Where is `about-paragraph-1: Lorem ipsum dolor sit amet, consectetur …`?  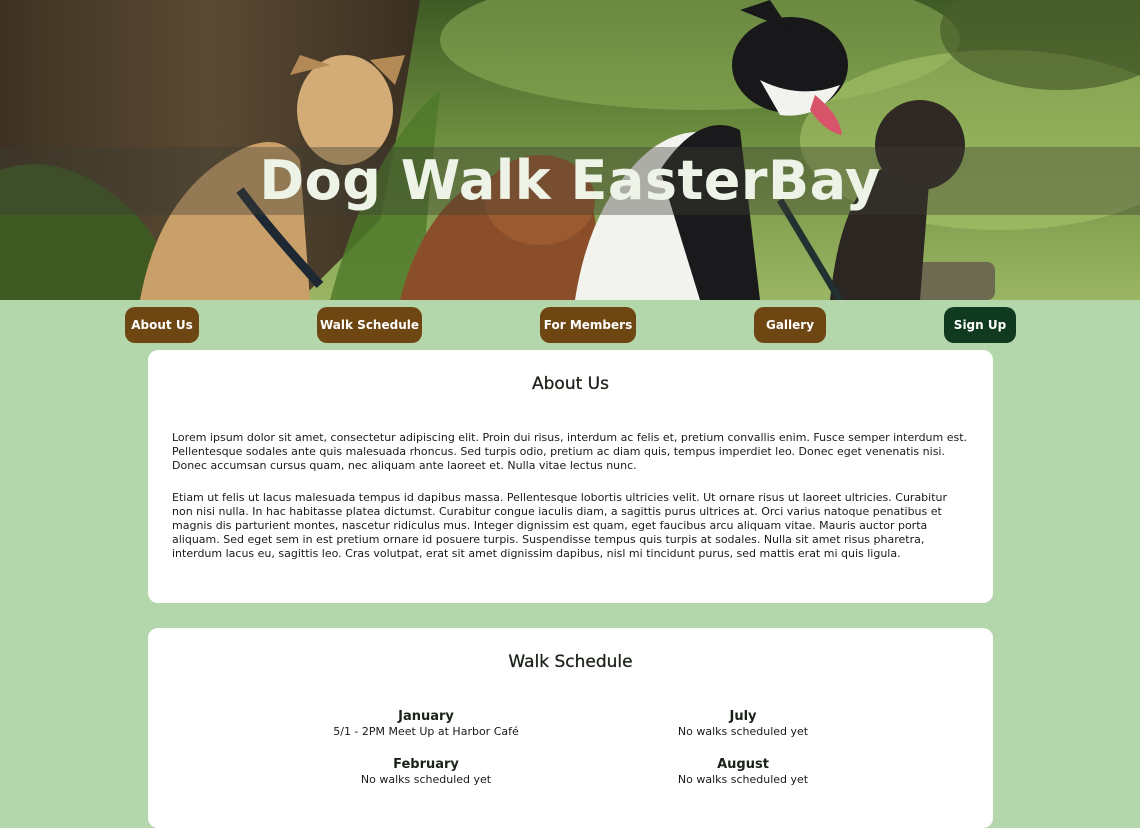
about-paragraph-1: Lorem ipsum dolor sit amet, consectetur … is located at coordinates (570, 451).